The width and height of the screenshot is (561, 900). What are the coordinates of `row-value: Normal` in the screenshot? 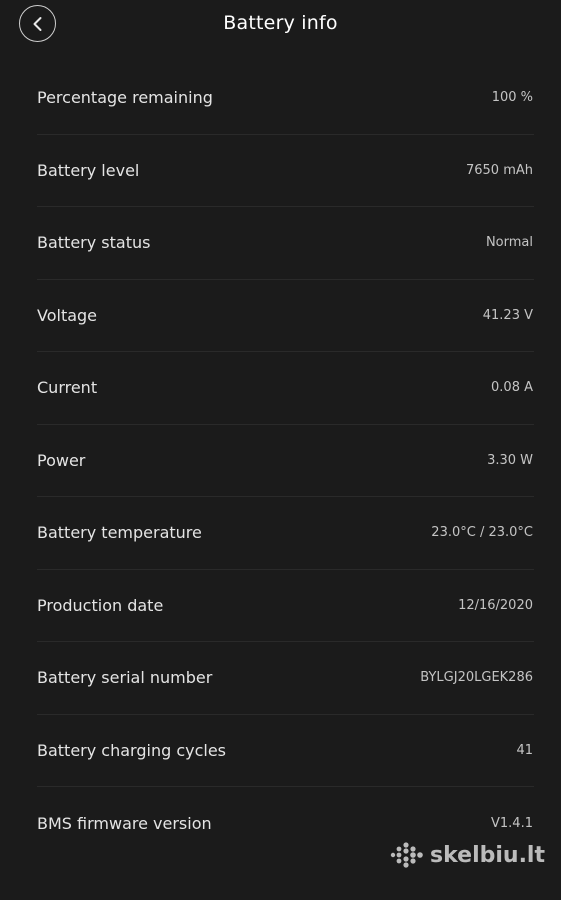 It's located at (509, 243).